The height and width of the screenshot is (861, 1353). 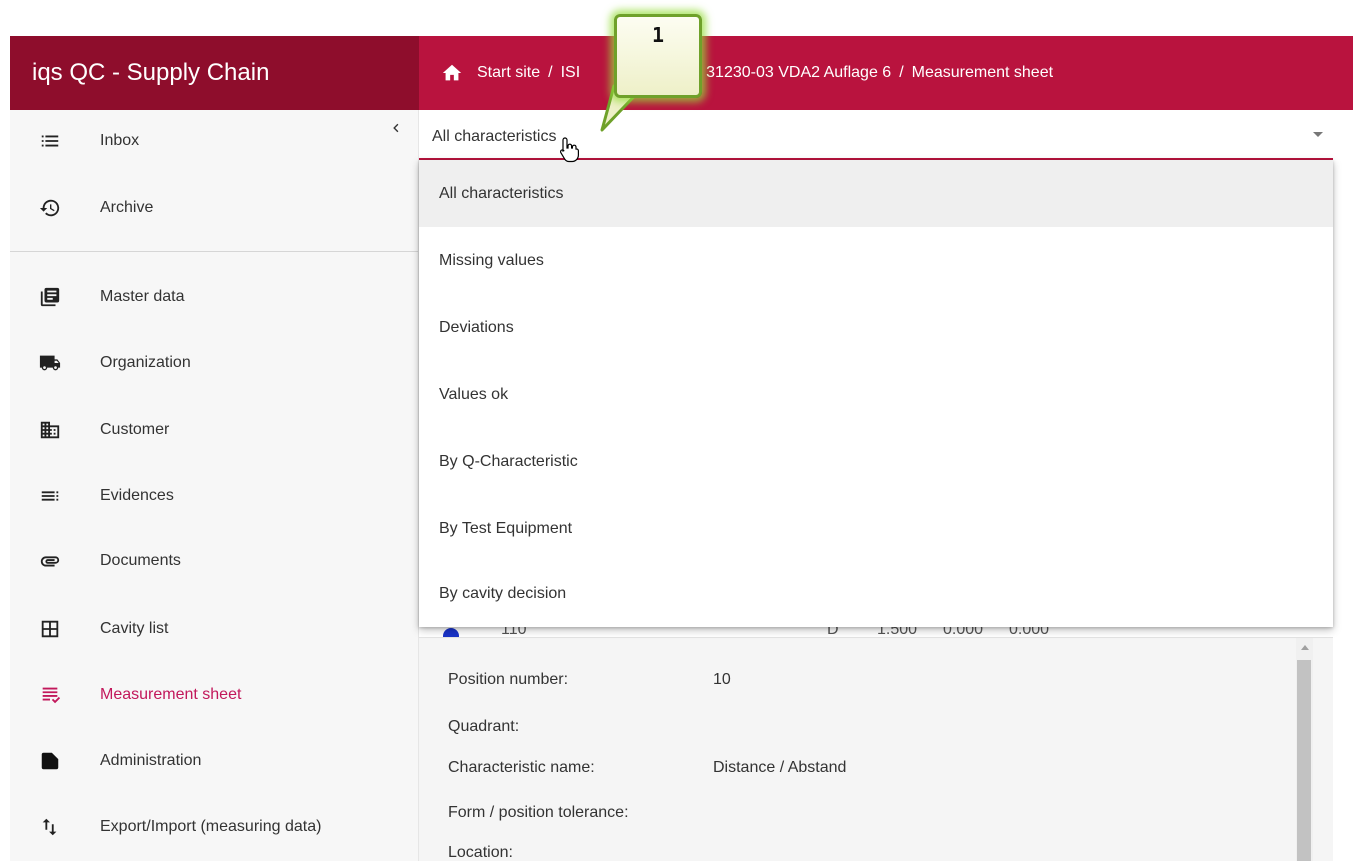 I want to click on breadcrumb-document: 31230-03 VDA2 Auflage 6, so click(x=798, y=73).